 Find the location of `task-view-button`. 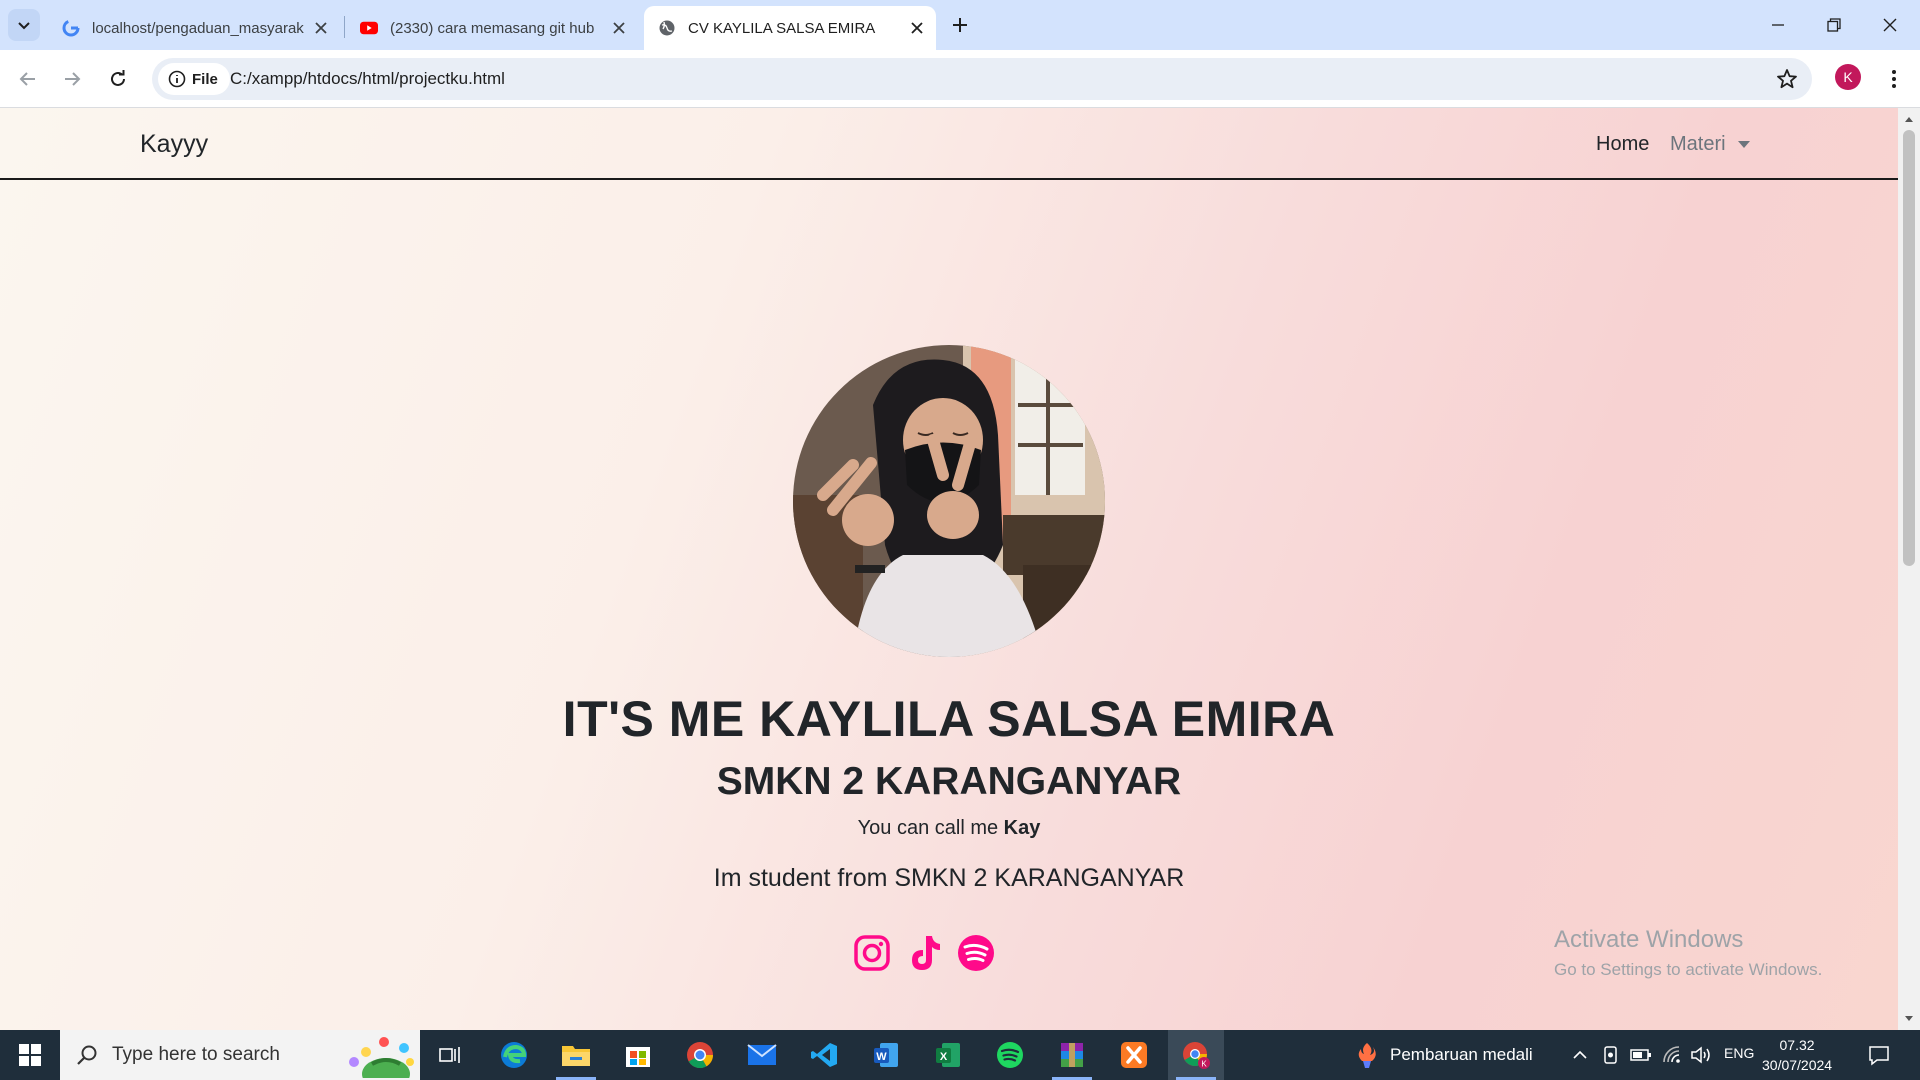

task-view-button is located at coordinates (450, 1055).